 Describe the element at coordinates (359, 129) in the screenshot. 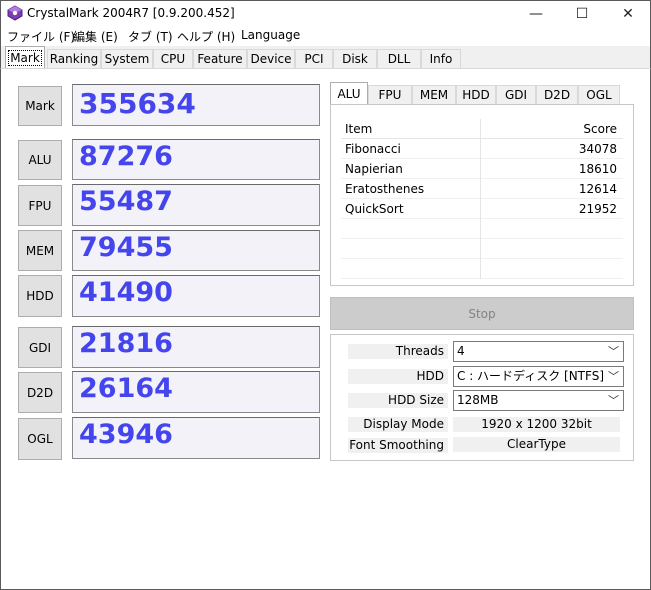

I see `column-header-item: Item` at that location.